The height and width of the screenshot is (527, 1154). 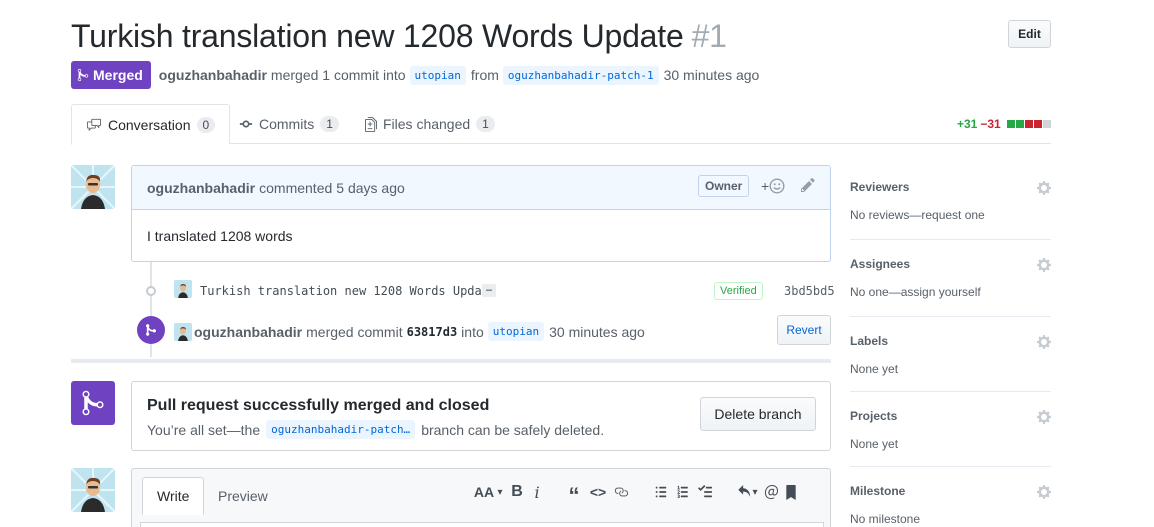 I want to click on tab-files-changed-label: Files changed, so click(x=427, y=124).